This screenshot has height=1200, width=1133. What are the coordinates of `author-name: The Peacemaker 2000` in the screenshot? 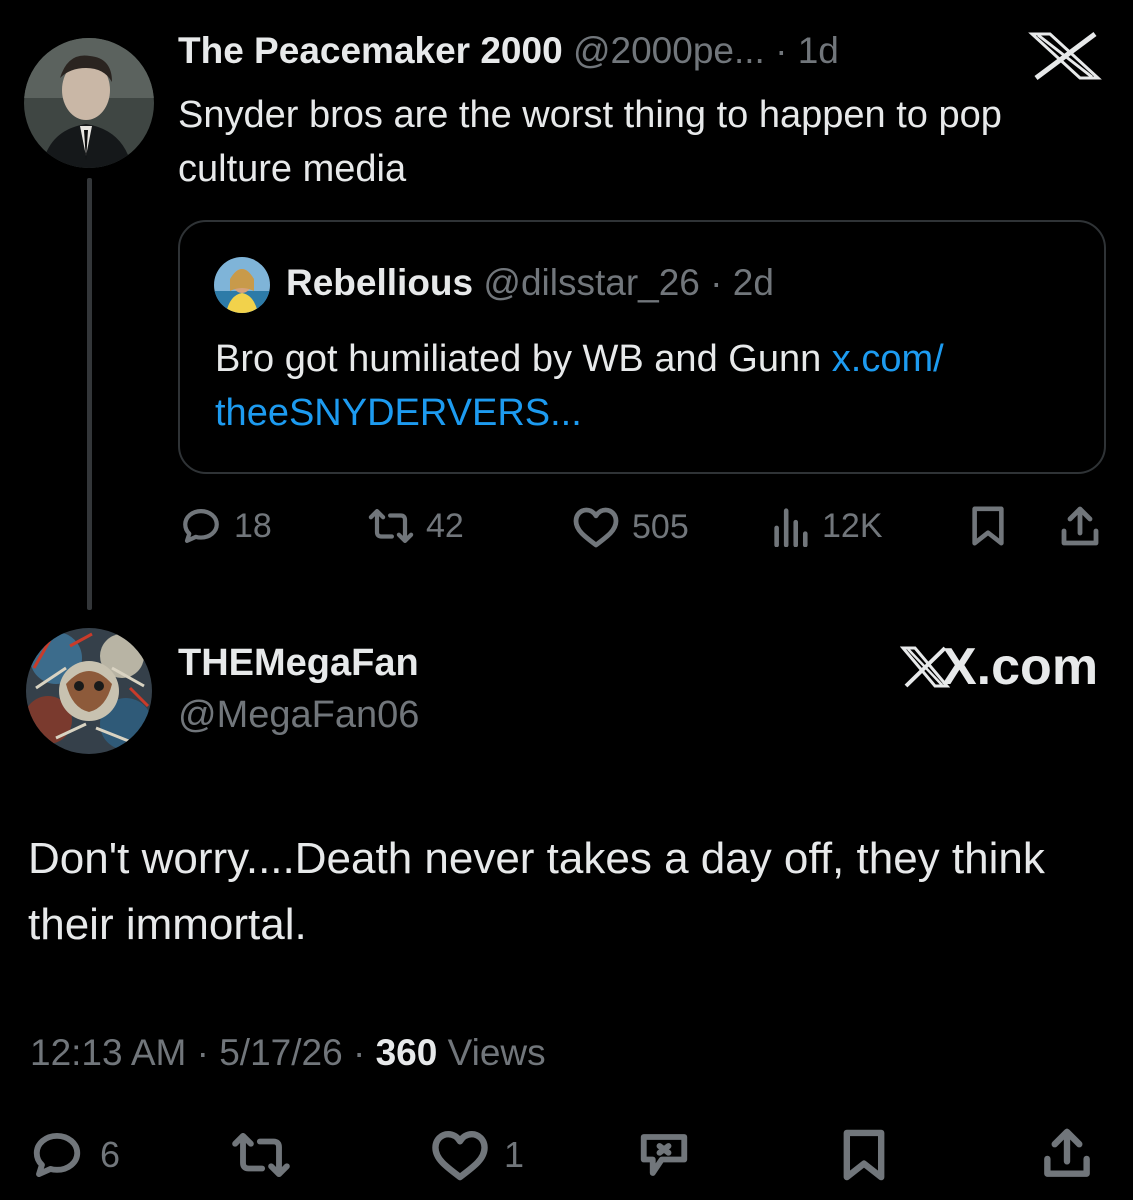 It's located at (370, 50).